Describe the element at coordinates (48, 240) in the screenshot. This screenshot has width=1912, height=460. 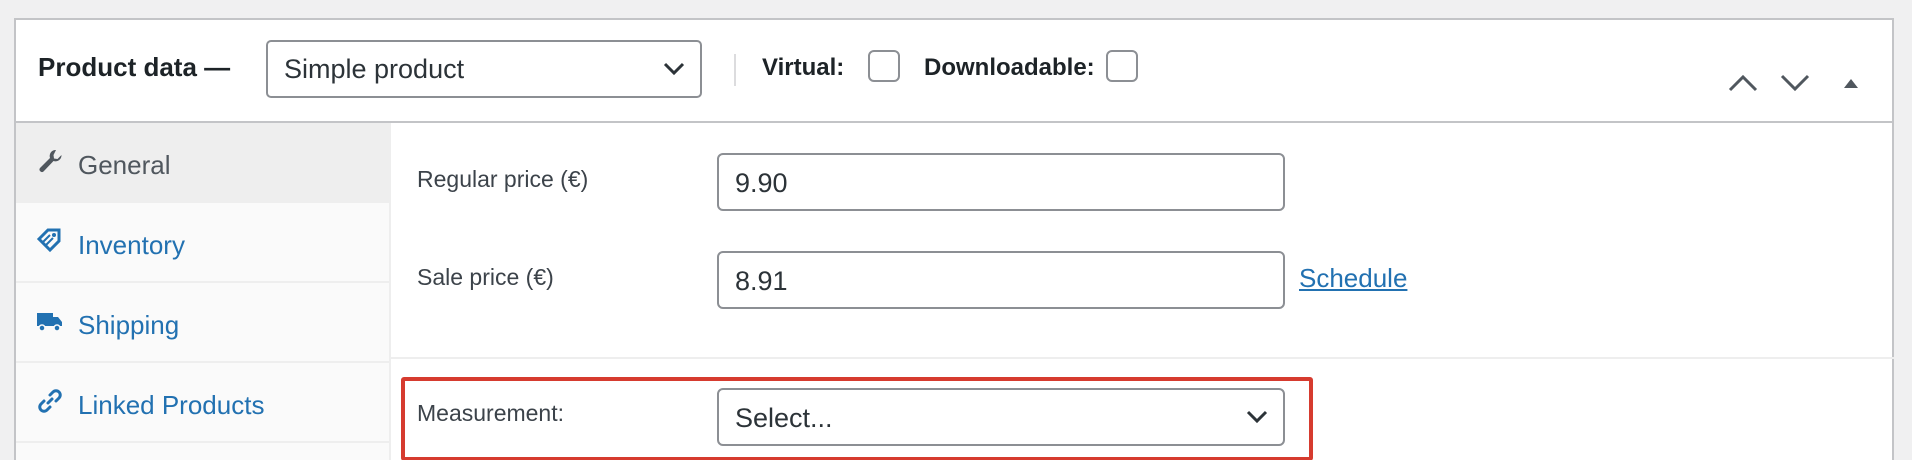
I see `tag-icon` at that location.